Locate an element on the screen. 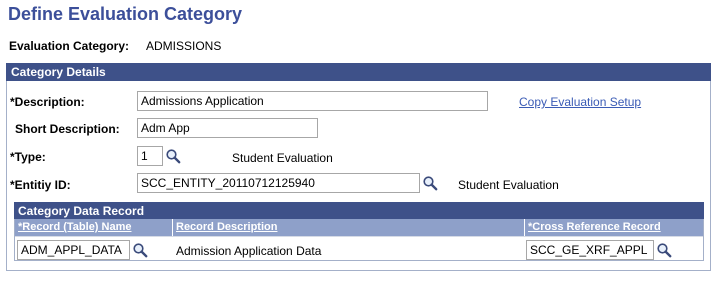 This screenshot has height=284, width=718. evaluation-category-label: Evaluation Category: is located at coordinates (69, 46).